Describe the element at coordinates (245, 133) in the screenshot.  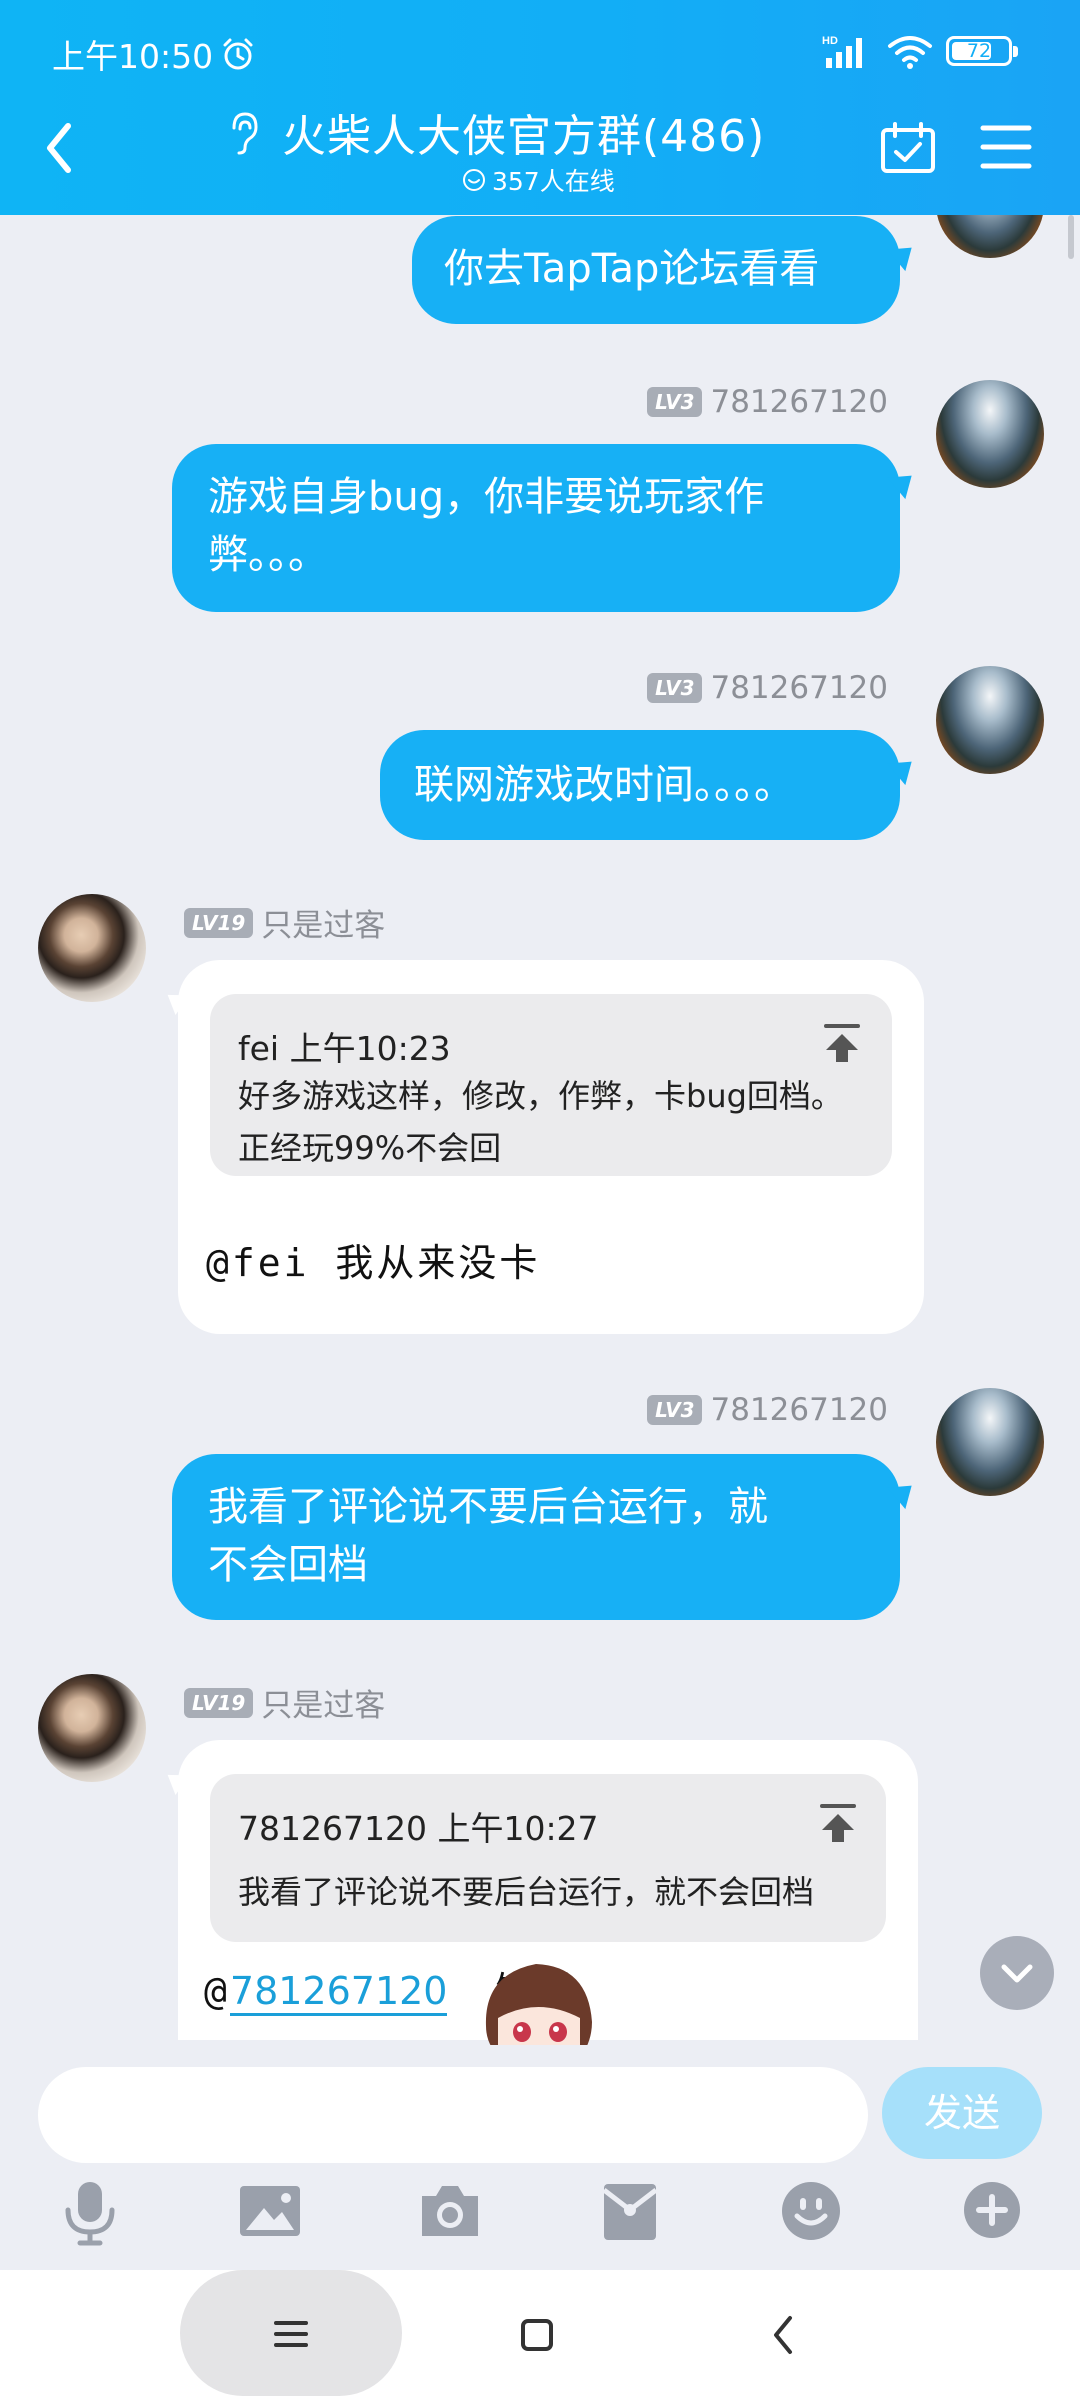
I see `ear-icon` at that location.